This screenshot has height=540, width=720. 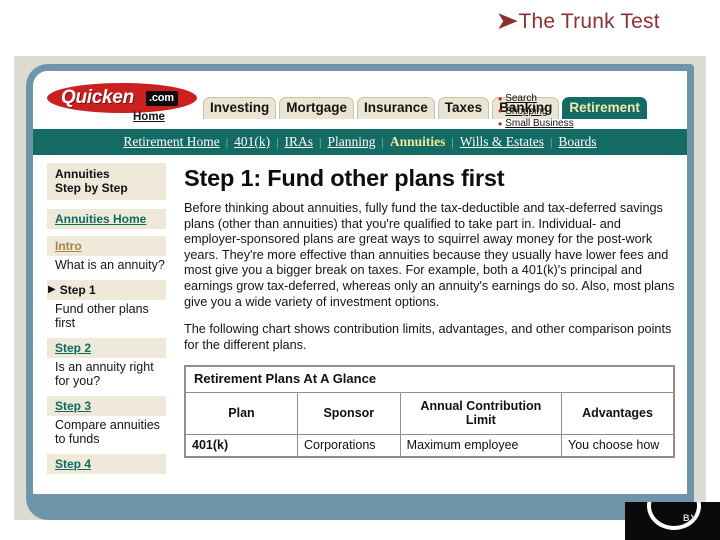 I want to click on sidebar-item-annuities-home: Annuities Home, so click(x=106, y=219).